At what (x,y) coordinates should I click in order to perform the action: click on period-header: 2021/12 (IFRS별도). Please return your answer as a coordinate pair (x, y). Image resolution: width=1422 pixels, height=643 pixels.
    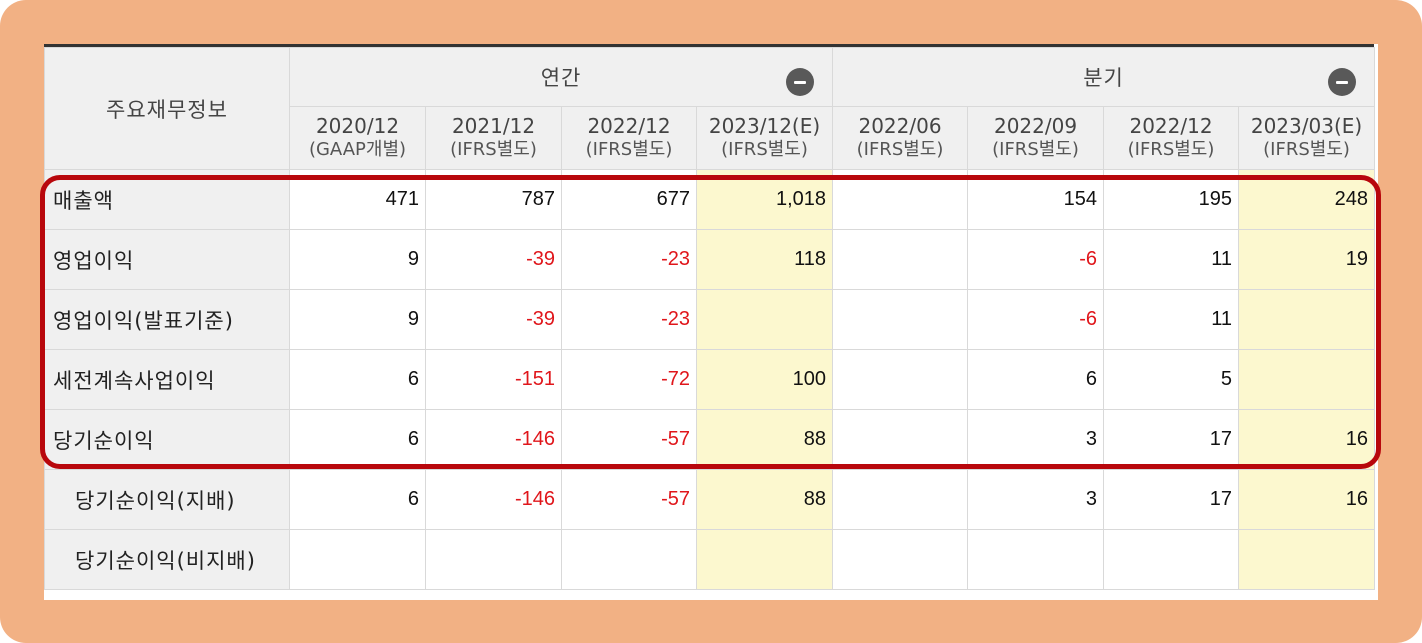
    Looking at the image, I should click on (493, 138).